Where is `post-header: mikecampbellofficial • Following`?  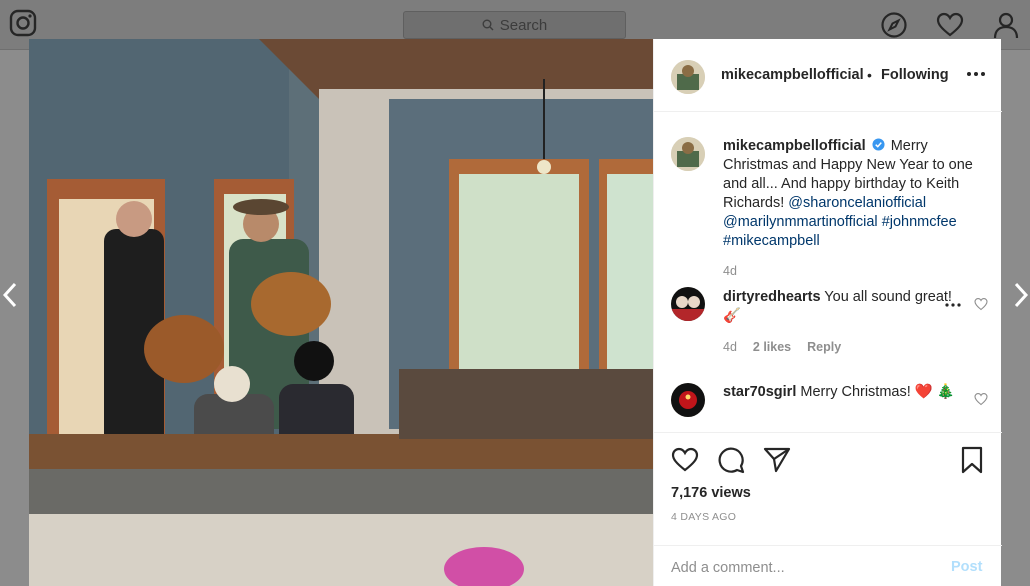
post-header: mikecampbellofficial • Following is located at coordinates (828, 75).